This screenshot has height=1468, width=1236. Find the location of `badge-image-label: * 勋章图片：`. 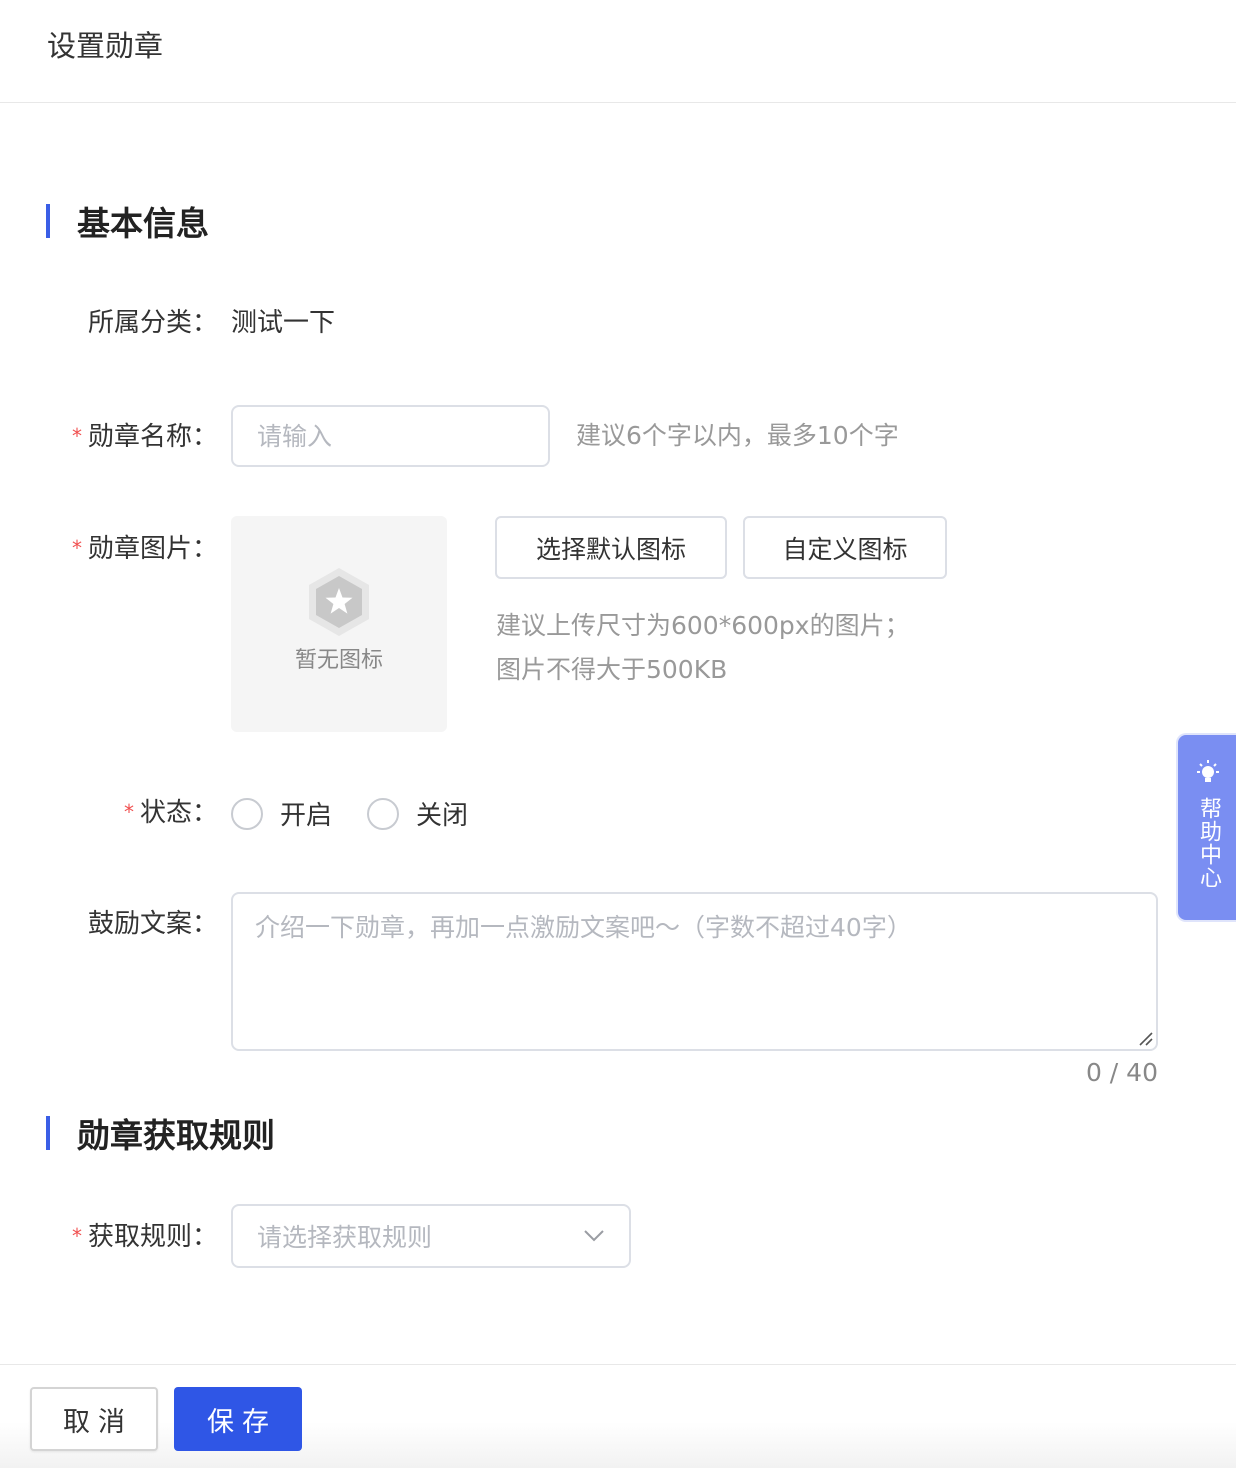

badge-image-label: * 勋章图片： is located at coordinates (144, 549).